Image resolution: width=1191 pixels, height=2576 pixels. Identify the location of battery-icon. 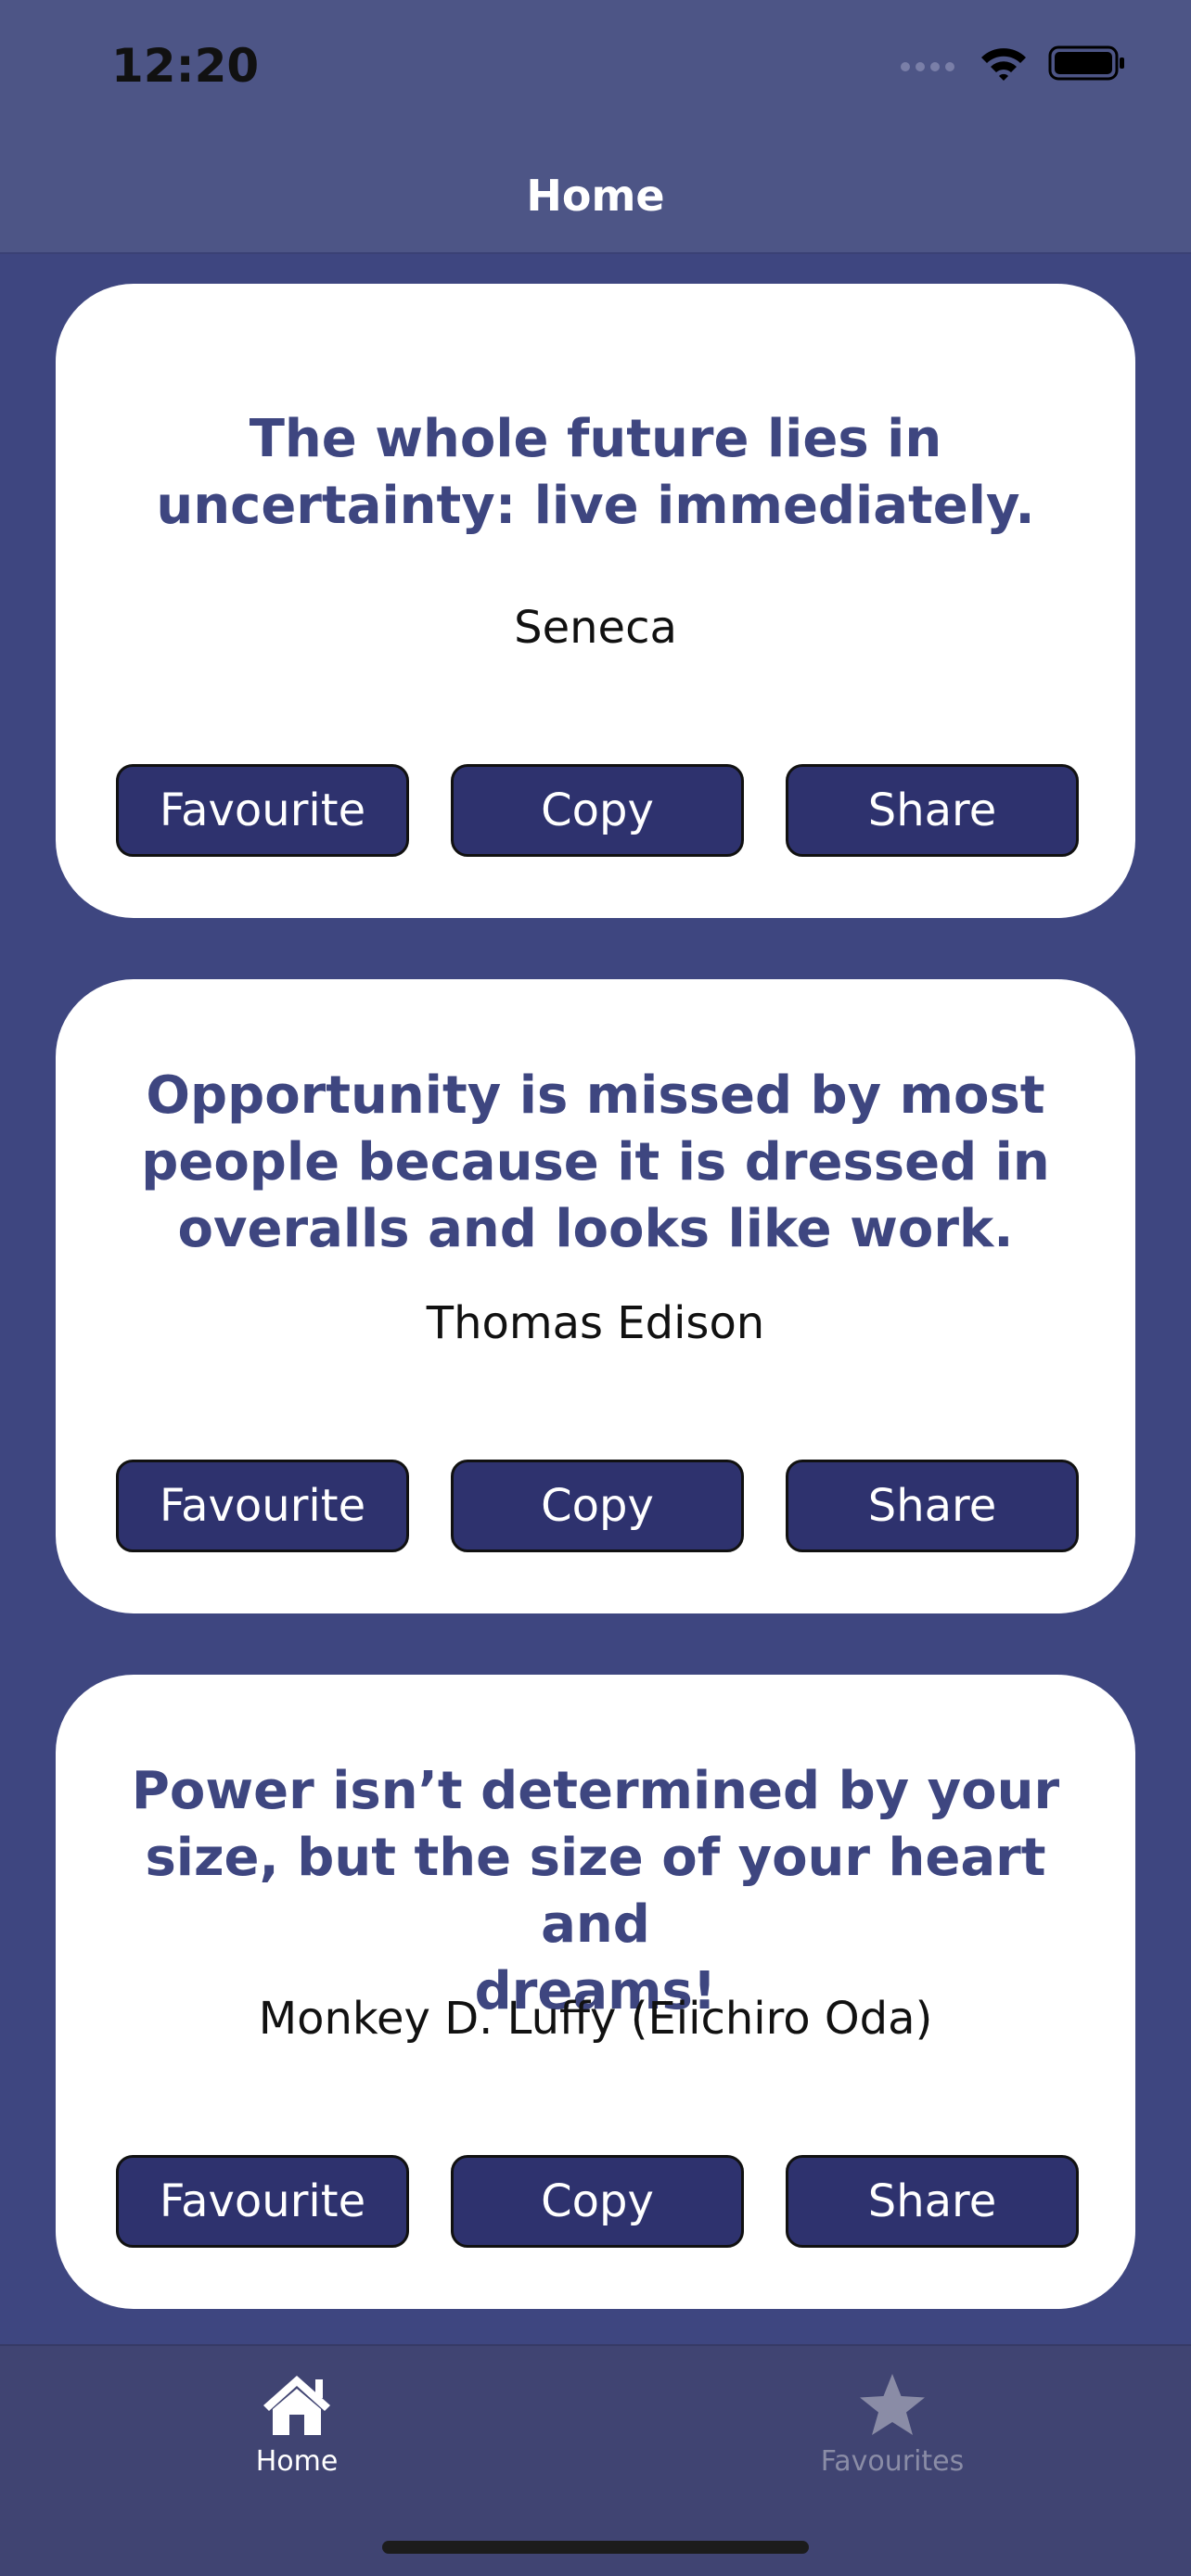
(1087, 66).